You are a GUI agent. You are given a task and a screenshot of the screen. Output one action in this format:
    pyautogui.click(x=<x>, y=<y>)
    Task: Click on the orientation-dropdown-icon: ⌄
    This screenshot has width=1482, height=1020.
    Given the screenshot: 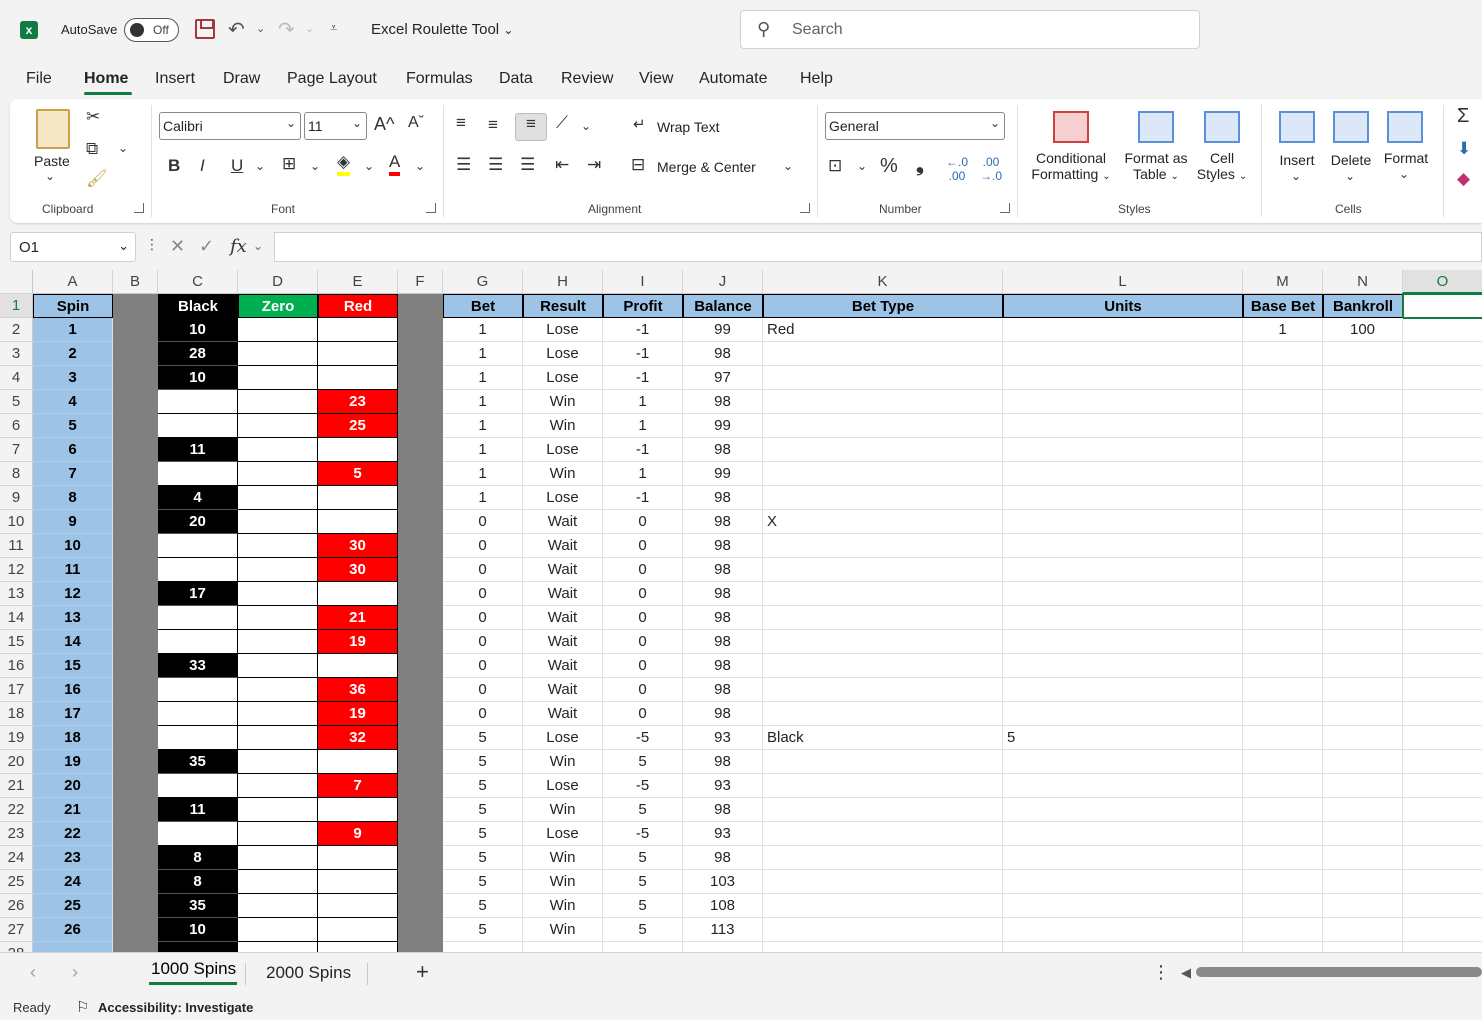 What is the action you would take?
    pyautogui.click(x=586, y=126)
    